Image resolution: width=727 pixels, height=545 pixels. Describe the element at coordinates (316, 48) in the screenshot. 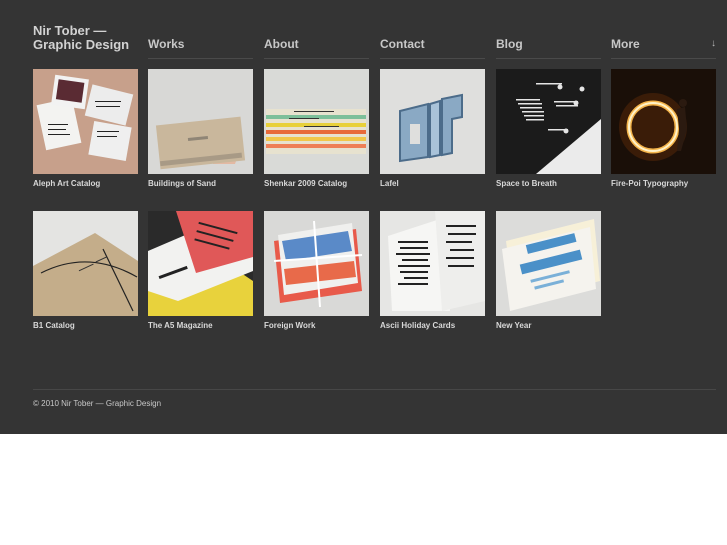

I see `nav-about: About` at that location.